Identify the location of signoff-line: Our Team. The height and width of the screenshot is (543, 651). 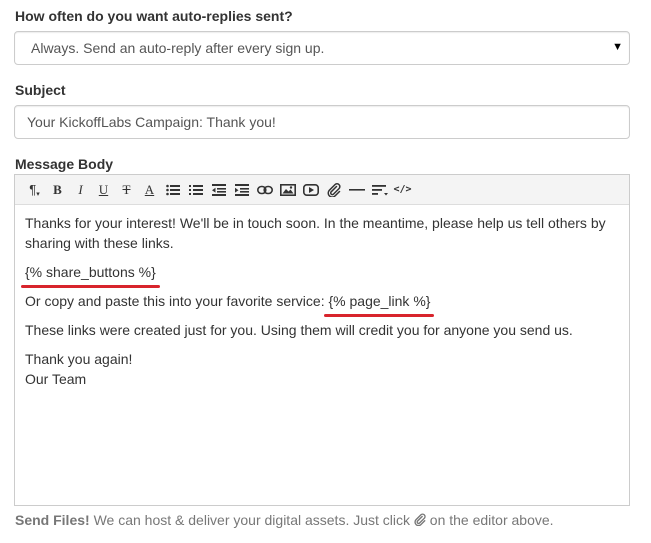
(56, 379).